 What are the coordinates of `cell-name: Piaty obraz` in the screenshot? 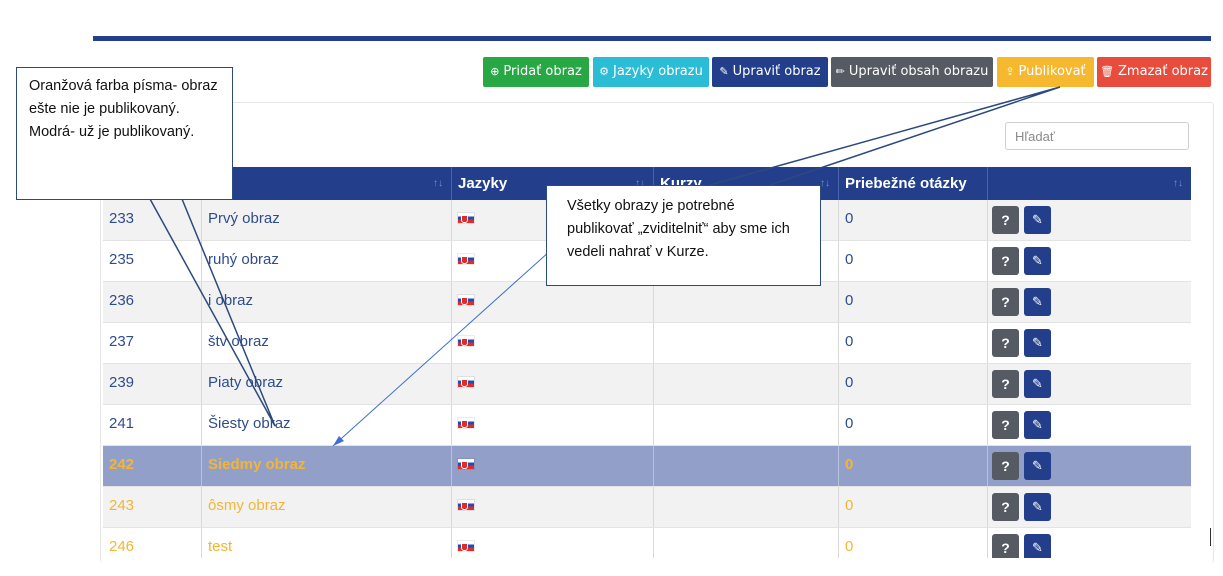 It's located at (327, 384).